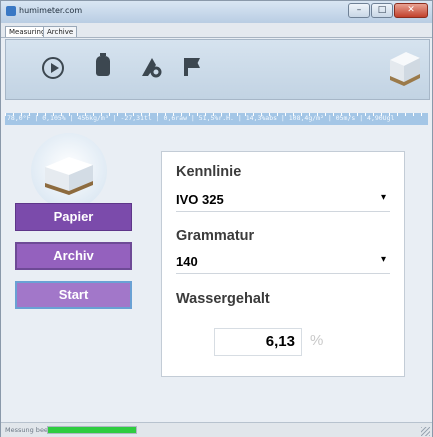 Image resolution: width=433 pixels, height=437 pixels. I want to click on wassergehalt-label: Wassergehalt, so click(223, 299).